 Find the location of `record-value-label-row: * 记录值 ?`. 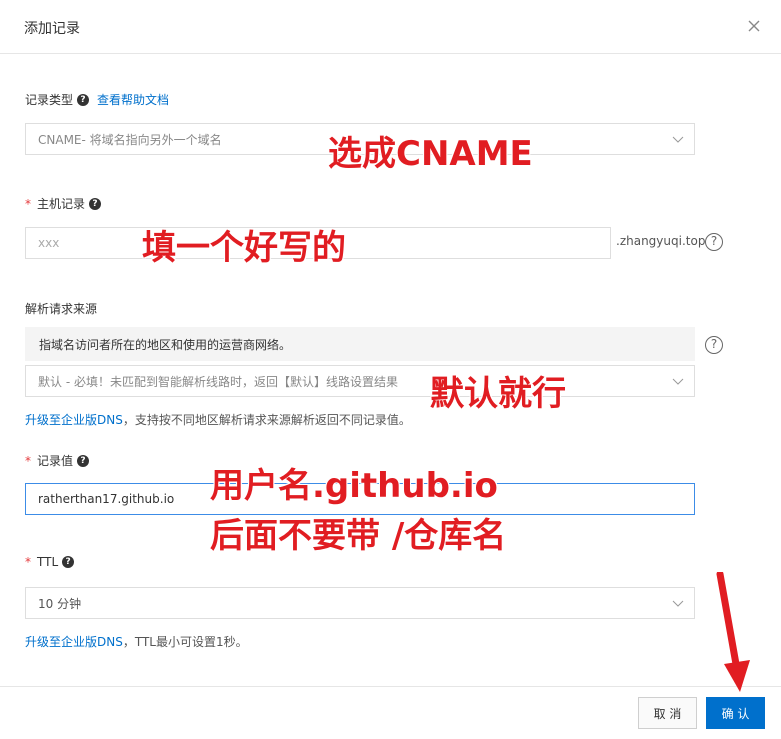

record-value-label-row: * 记录值 ? is located at coordinates (57, 460).